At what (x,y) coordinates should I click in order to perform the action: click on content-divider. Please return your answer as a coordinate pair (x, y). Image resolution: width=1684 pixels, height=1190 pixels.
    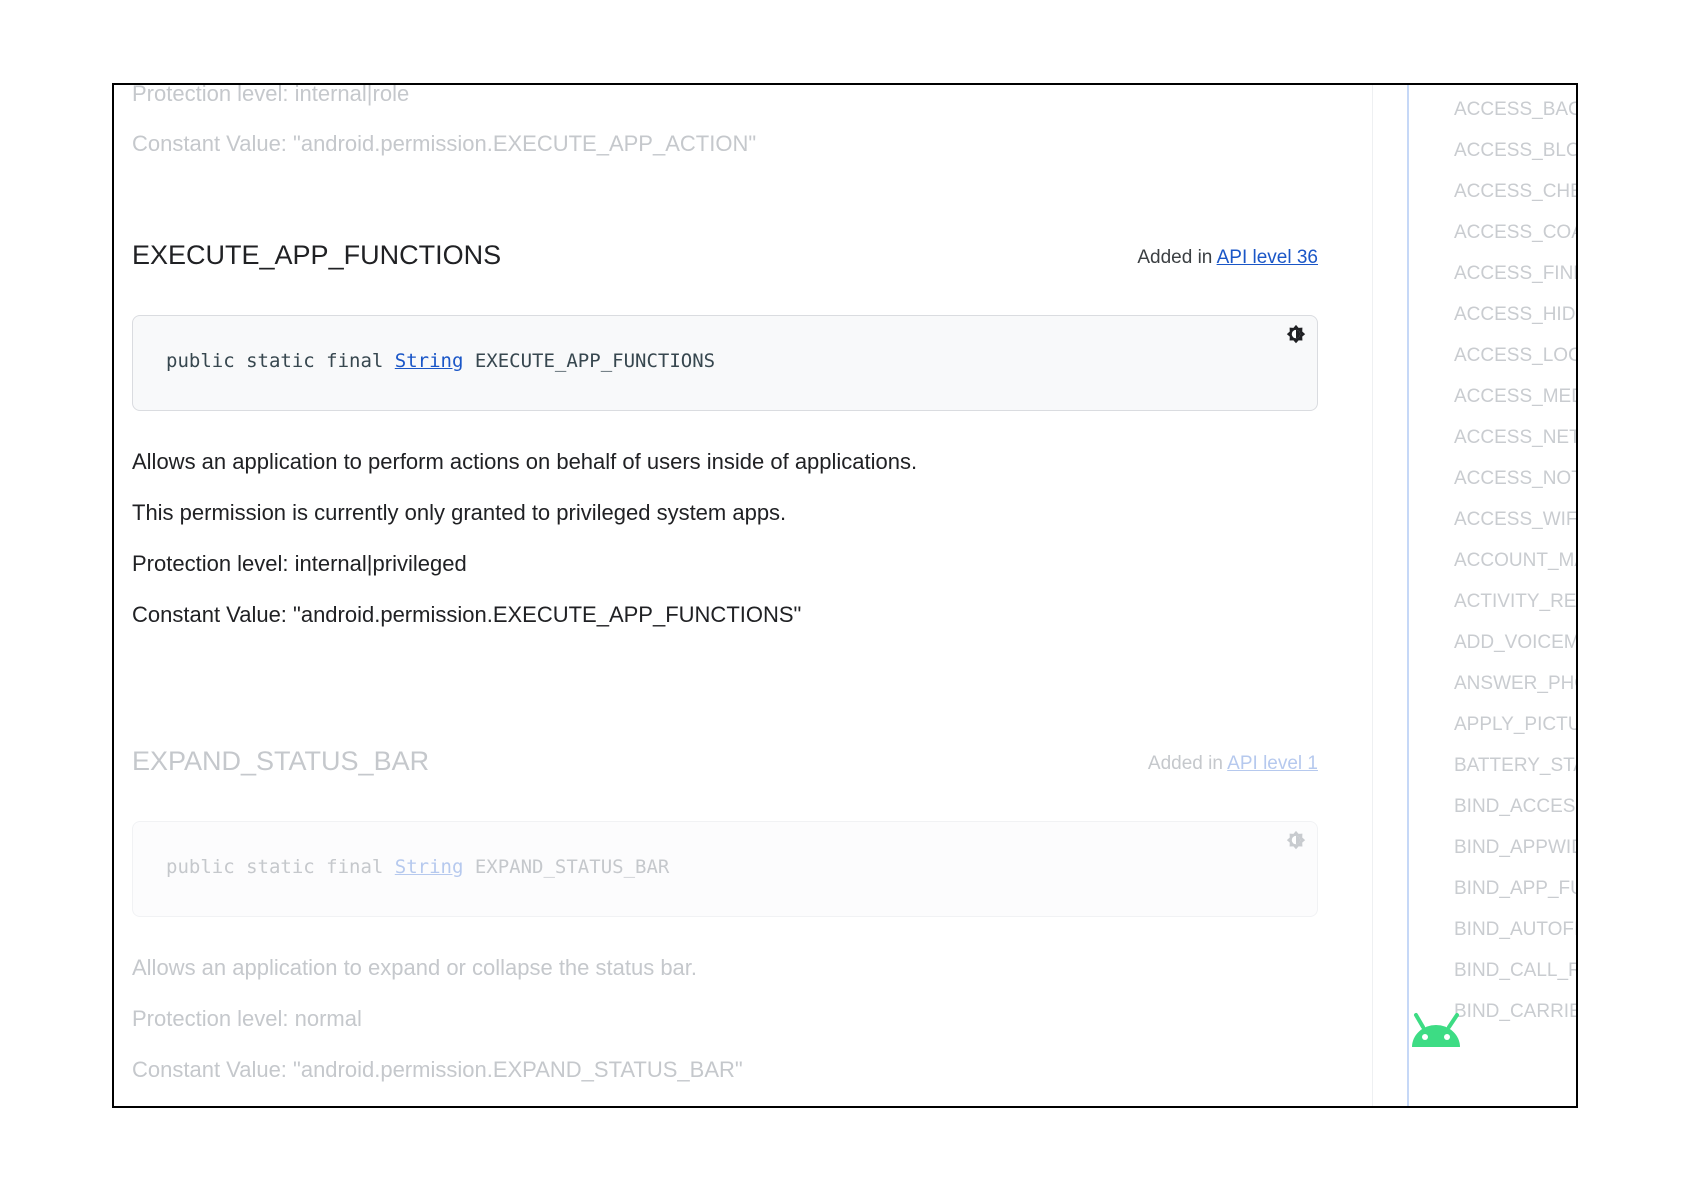
    Looking at the image, I should click on (1372, 595).